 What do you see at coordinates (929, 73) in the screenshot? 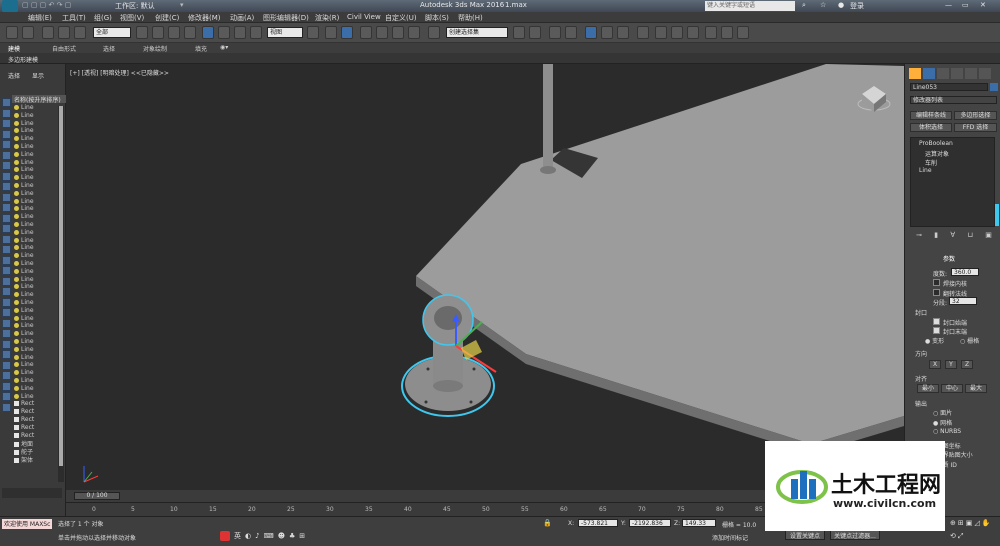
I see `modify-tab-icon` at bounding box center [929, 73].